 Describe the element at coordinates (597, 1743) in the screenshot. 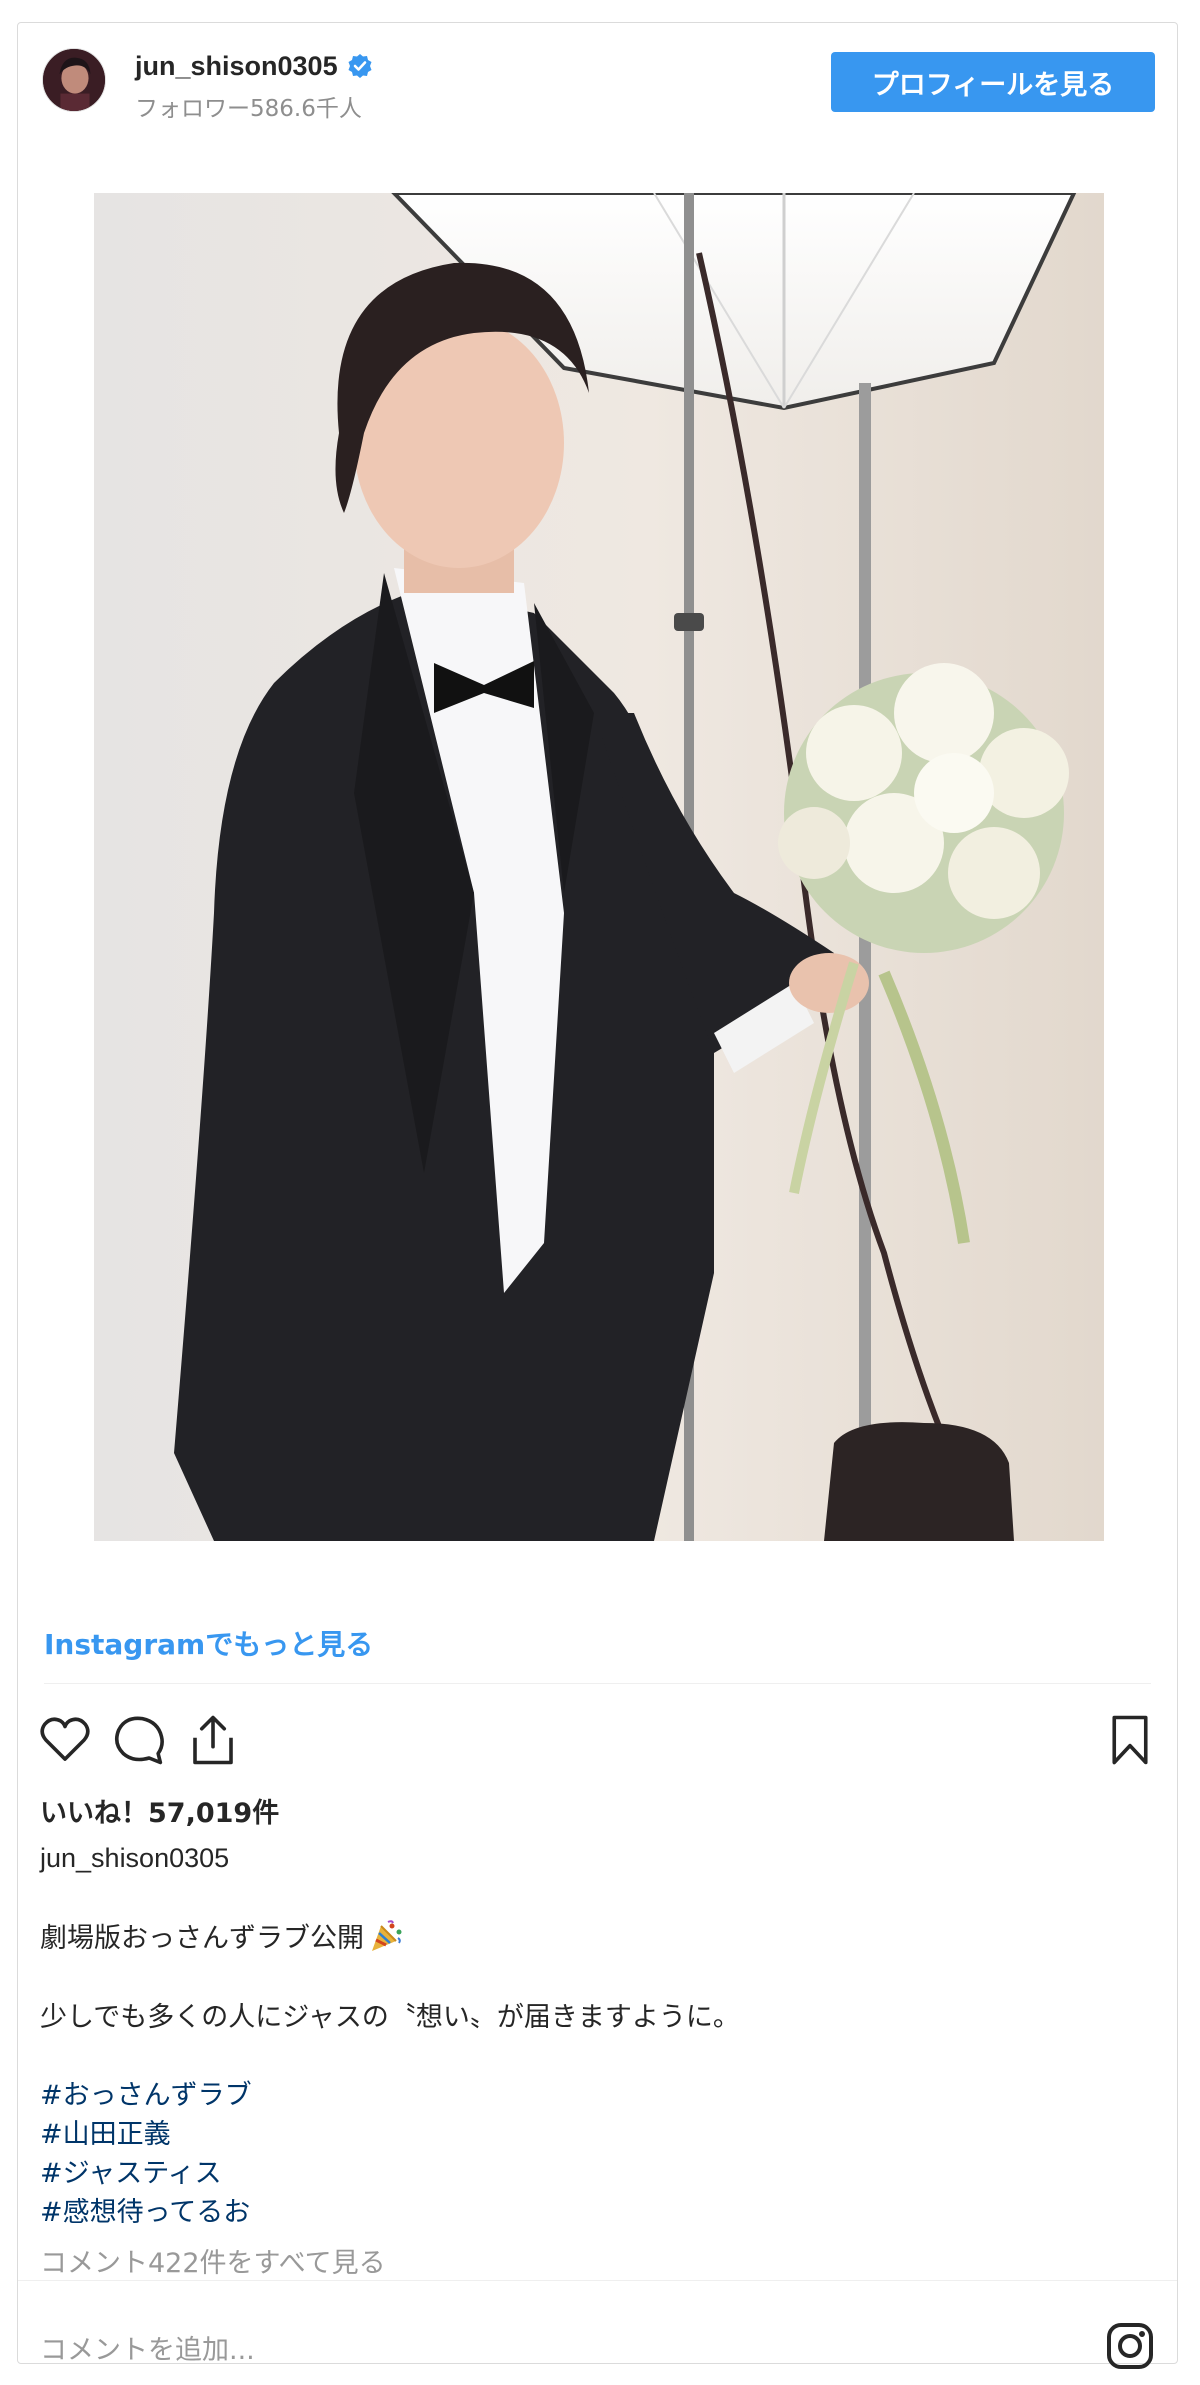

I see `action-bar` at that location.